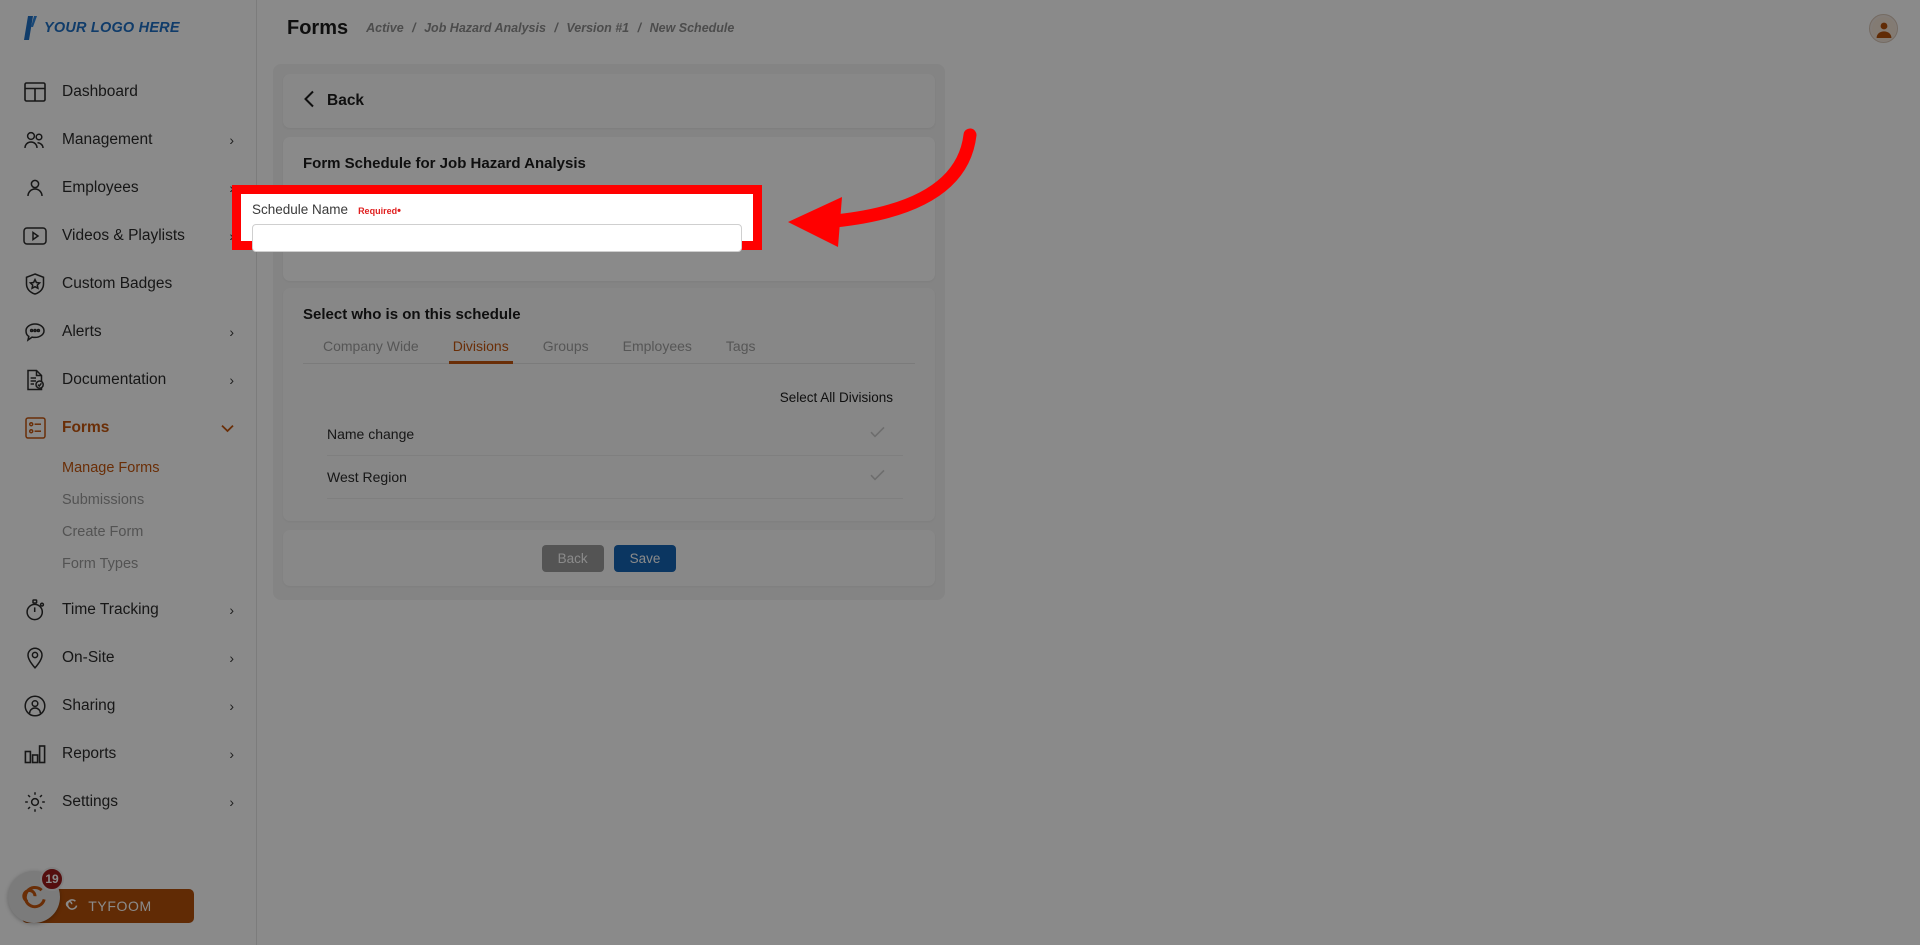 Image resolution: width=1920 pixels, height=945 pixels. I want to click on sidebar-item-label: Forms, so click(86, 427).